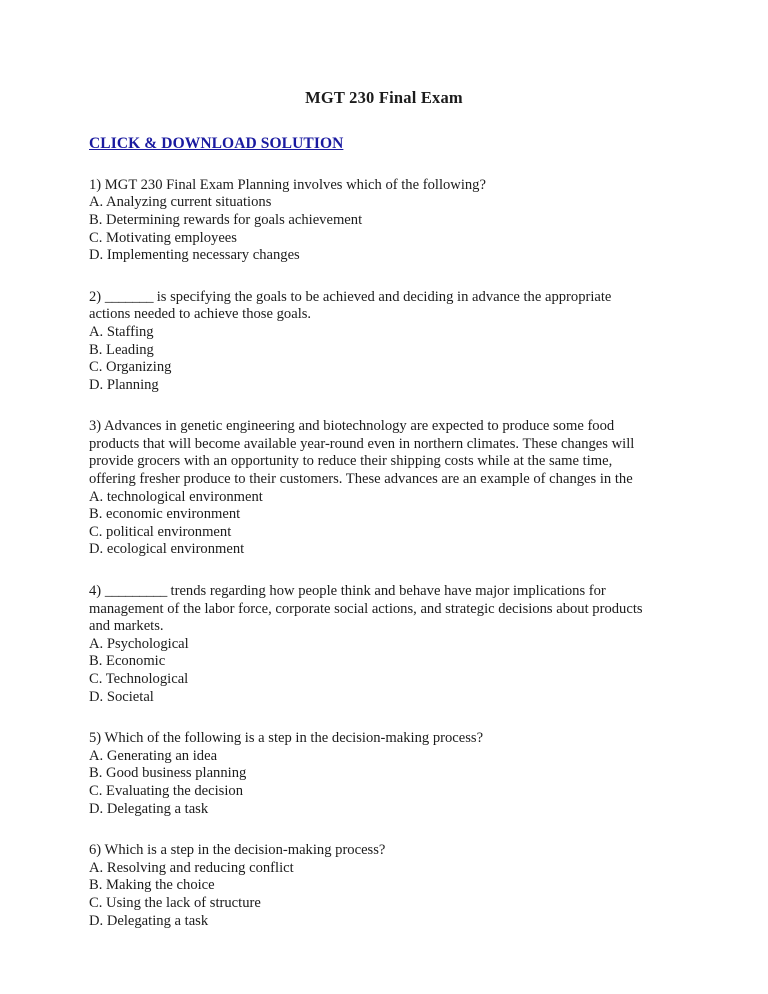 The image size is (768, 994). I want to click on option-item: A. Psychological, so click(372, 645).